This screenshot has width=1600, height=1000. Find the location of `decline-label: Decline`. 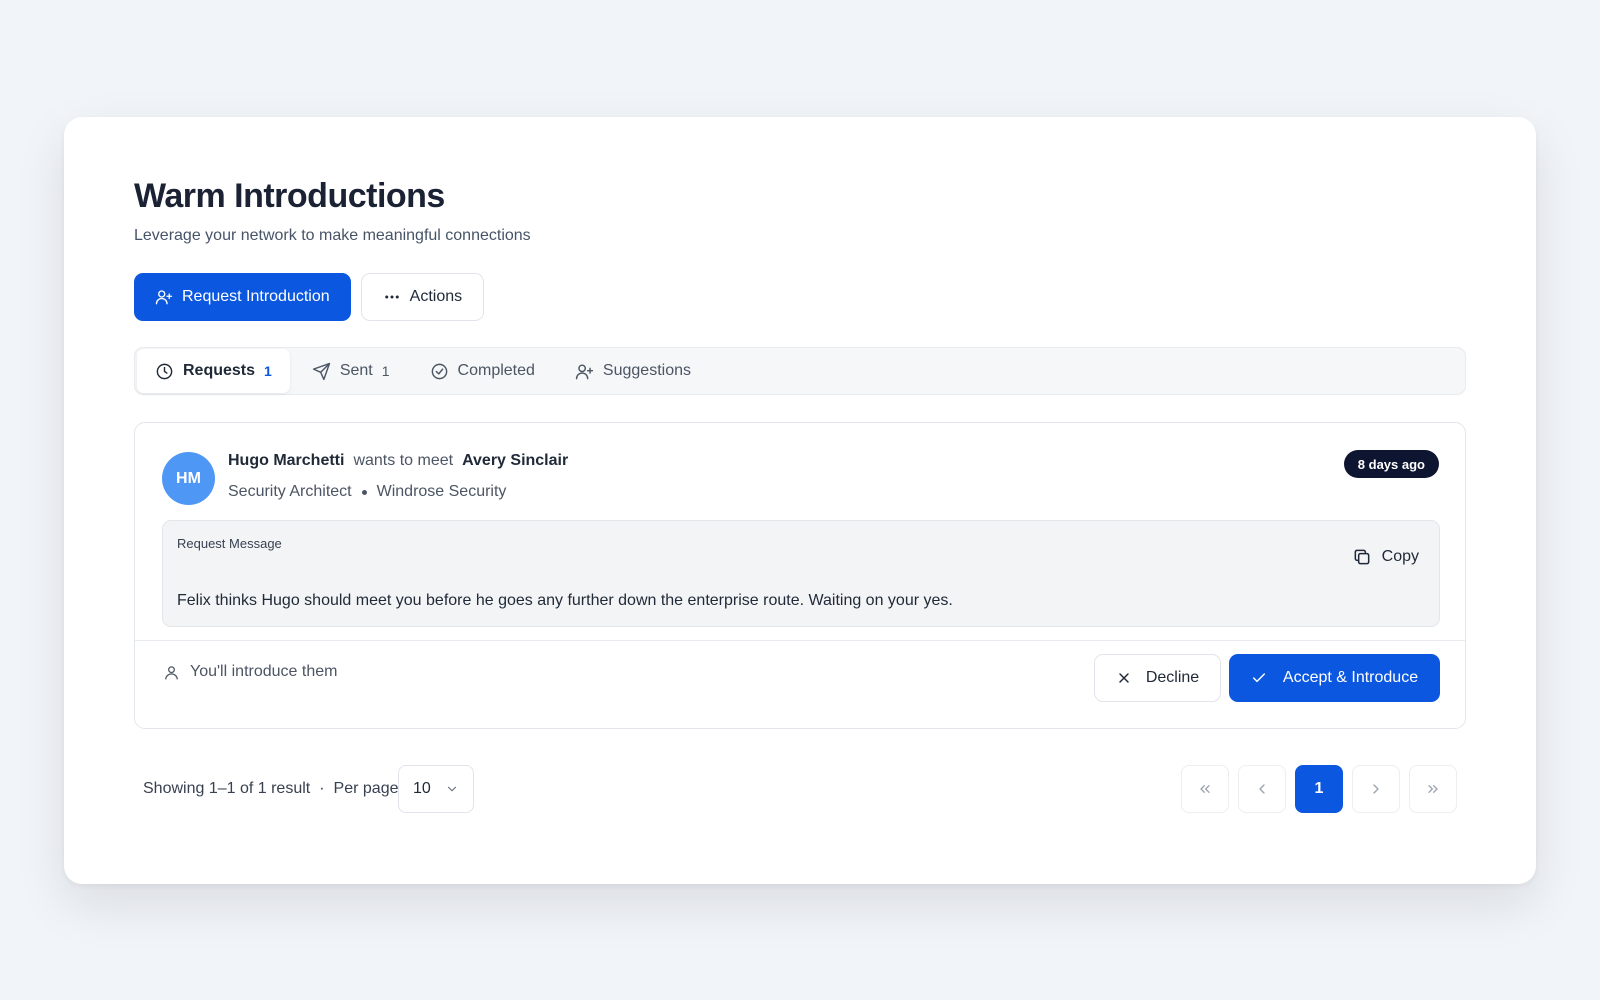

decline-label: Decline is located at coordinates (1172, 677).